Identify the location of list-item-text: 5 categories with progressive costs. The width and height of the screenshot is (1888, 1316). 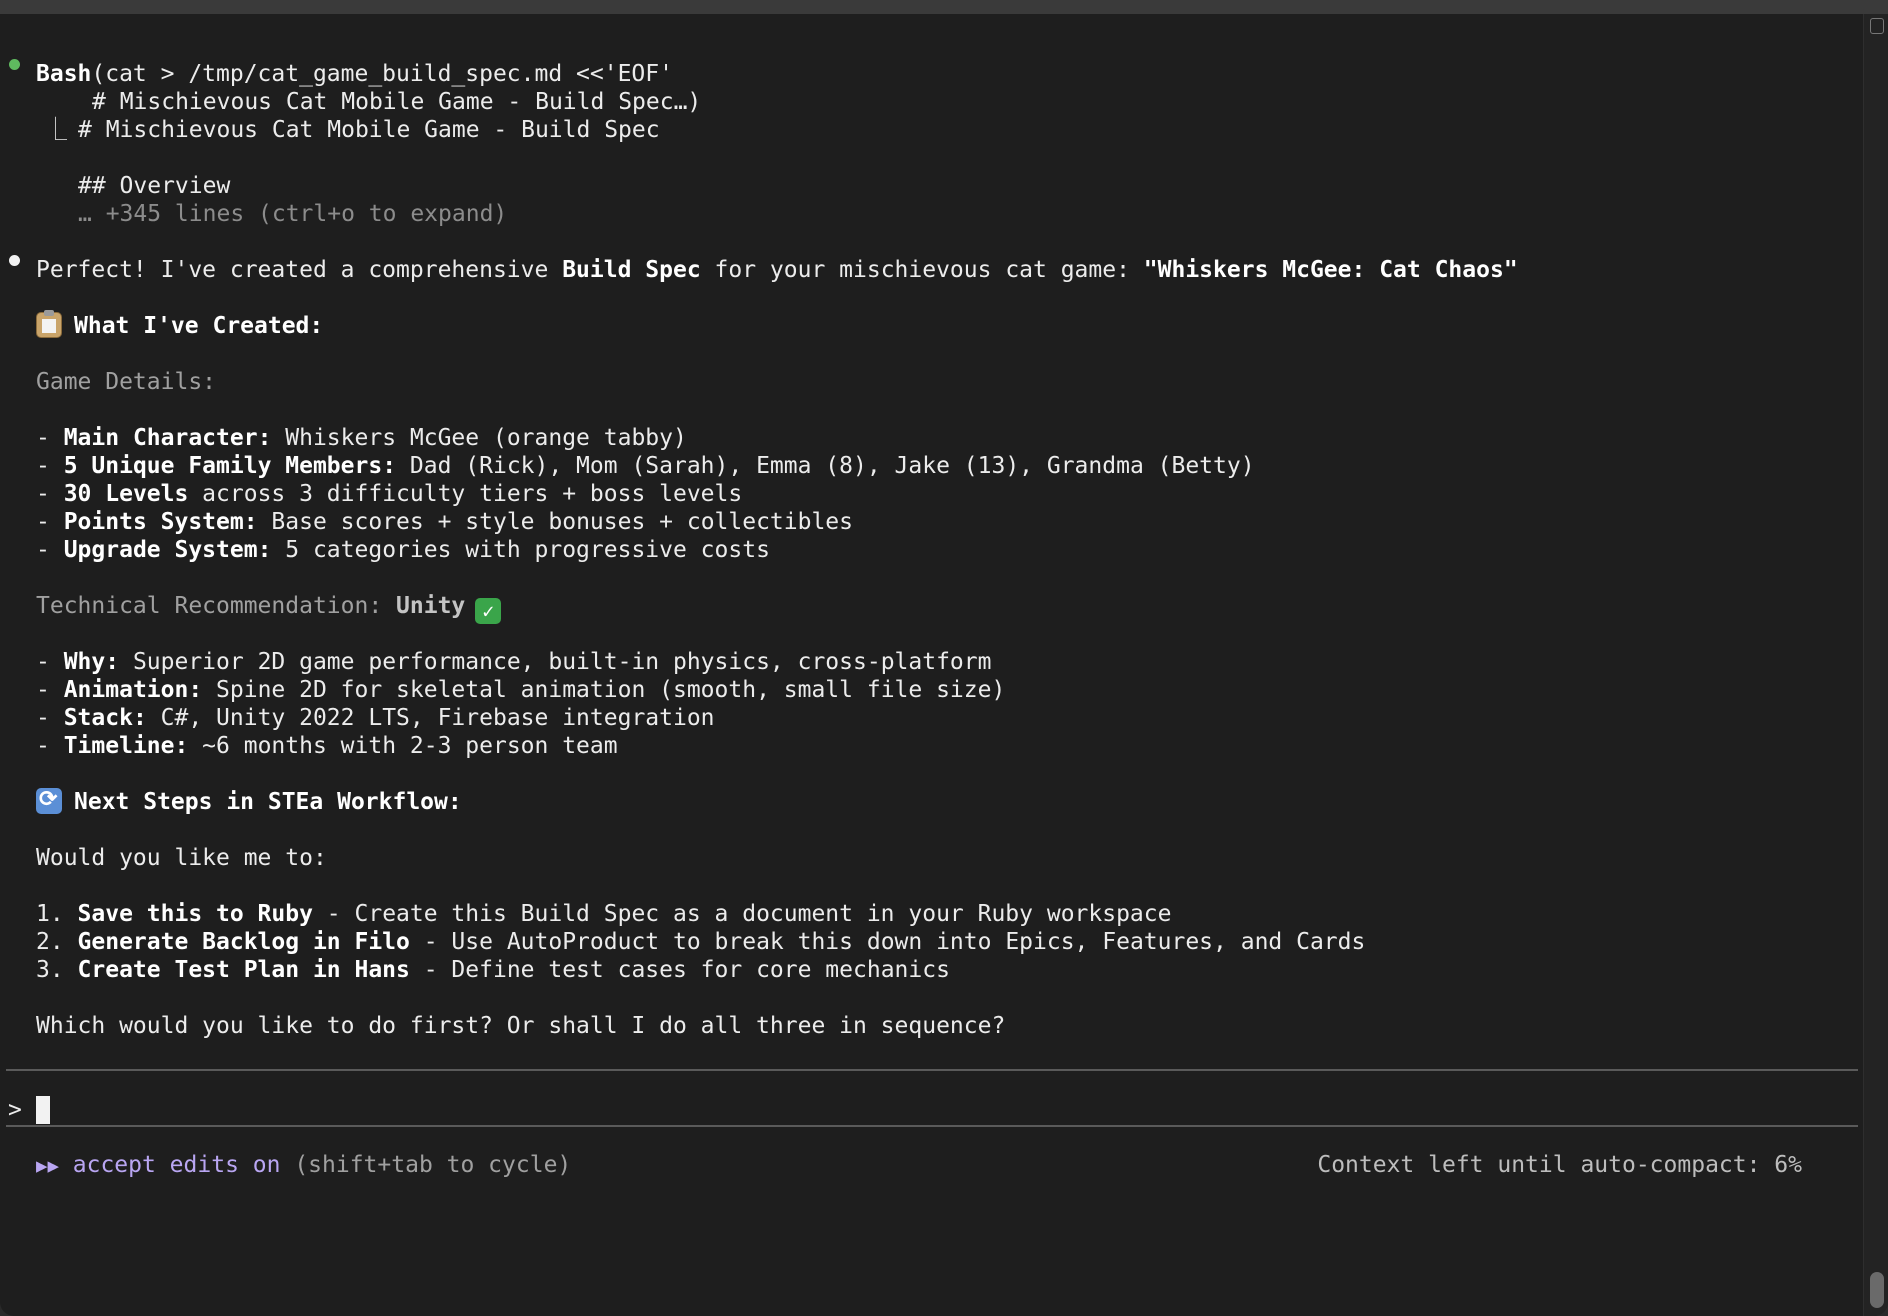
(520, 550).